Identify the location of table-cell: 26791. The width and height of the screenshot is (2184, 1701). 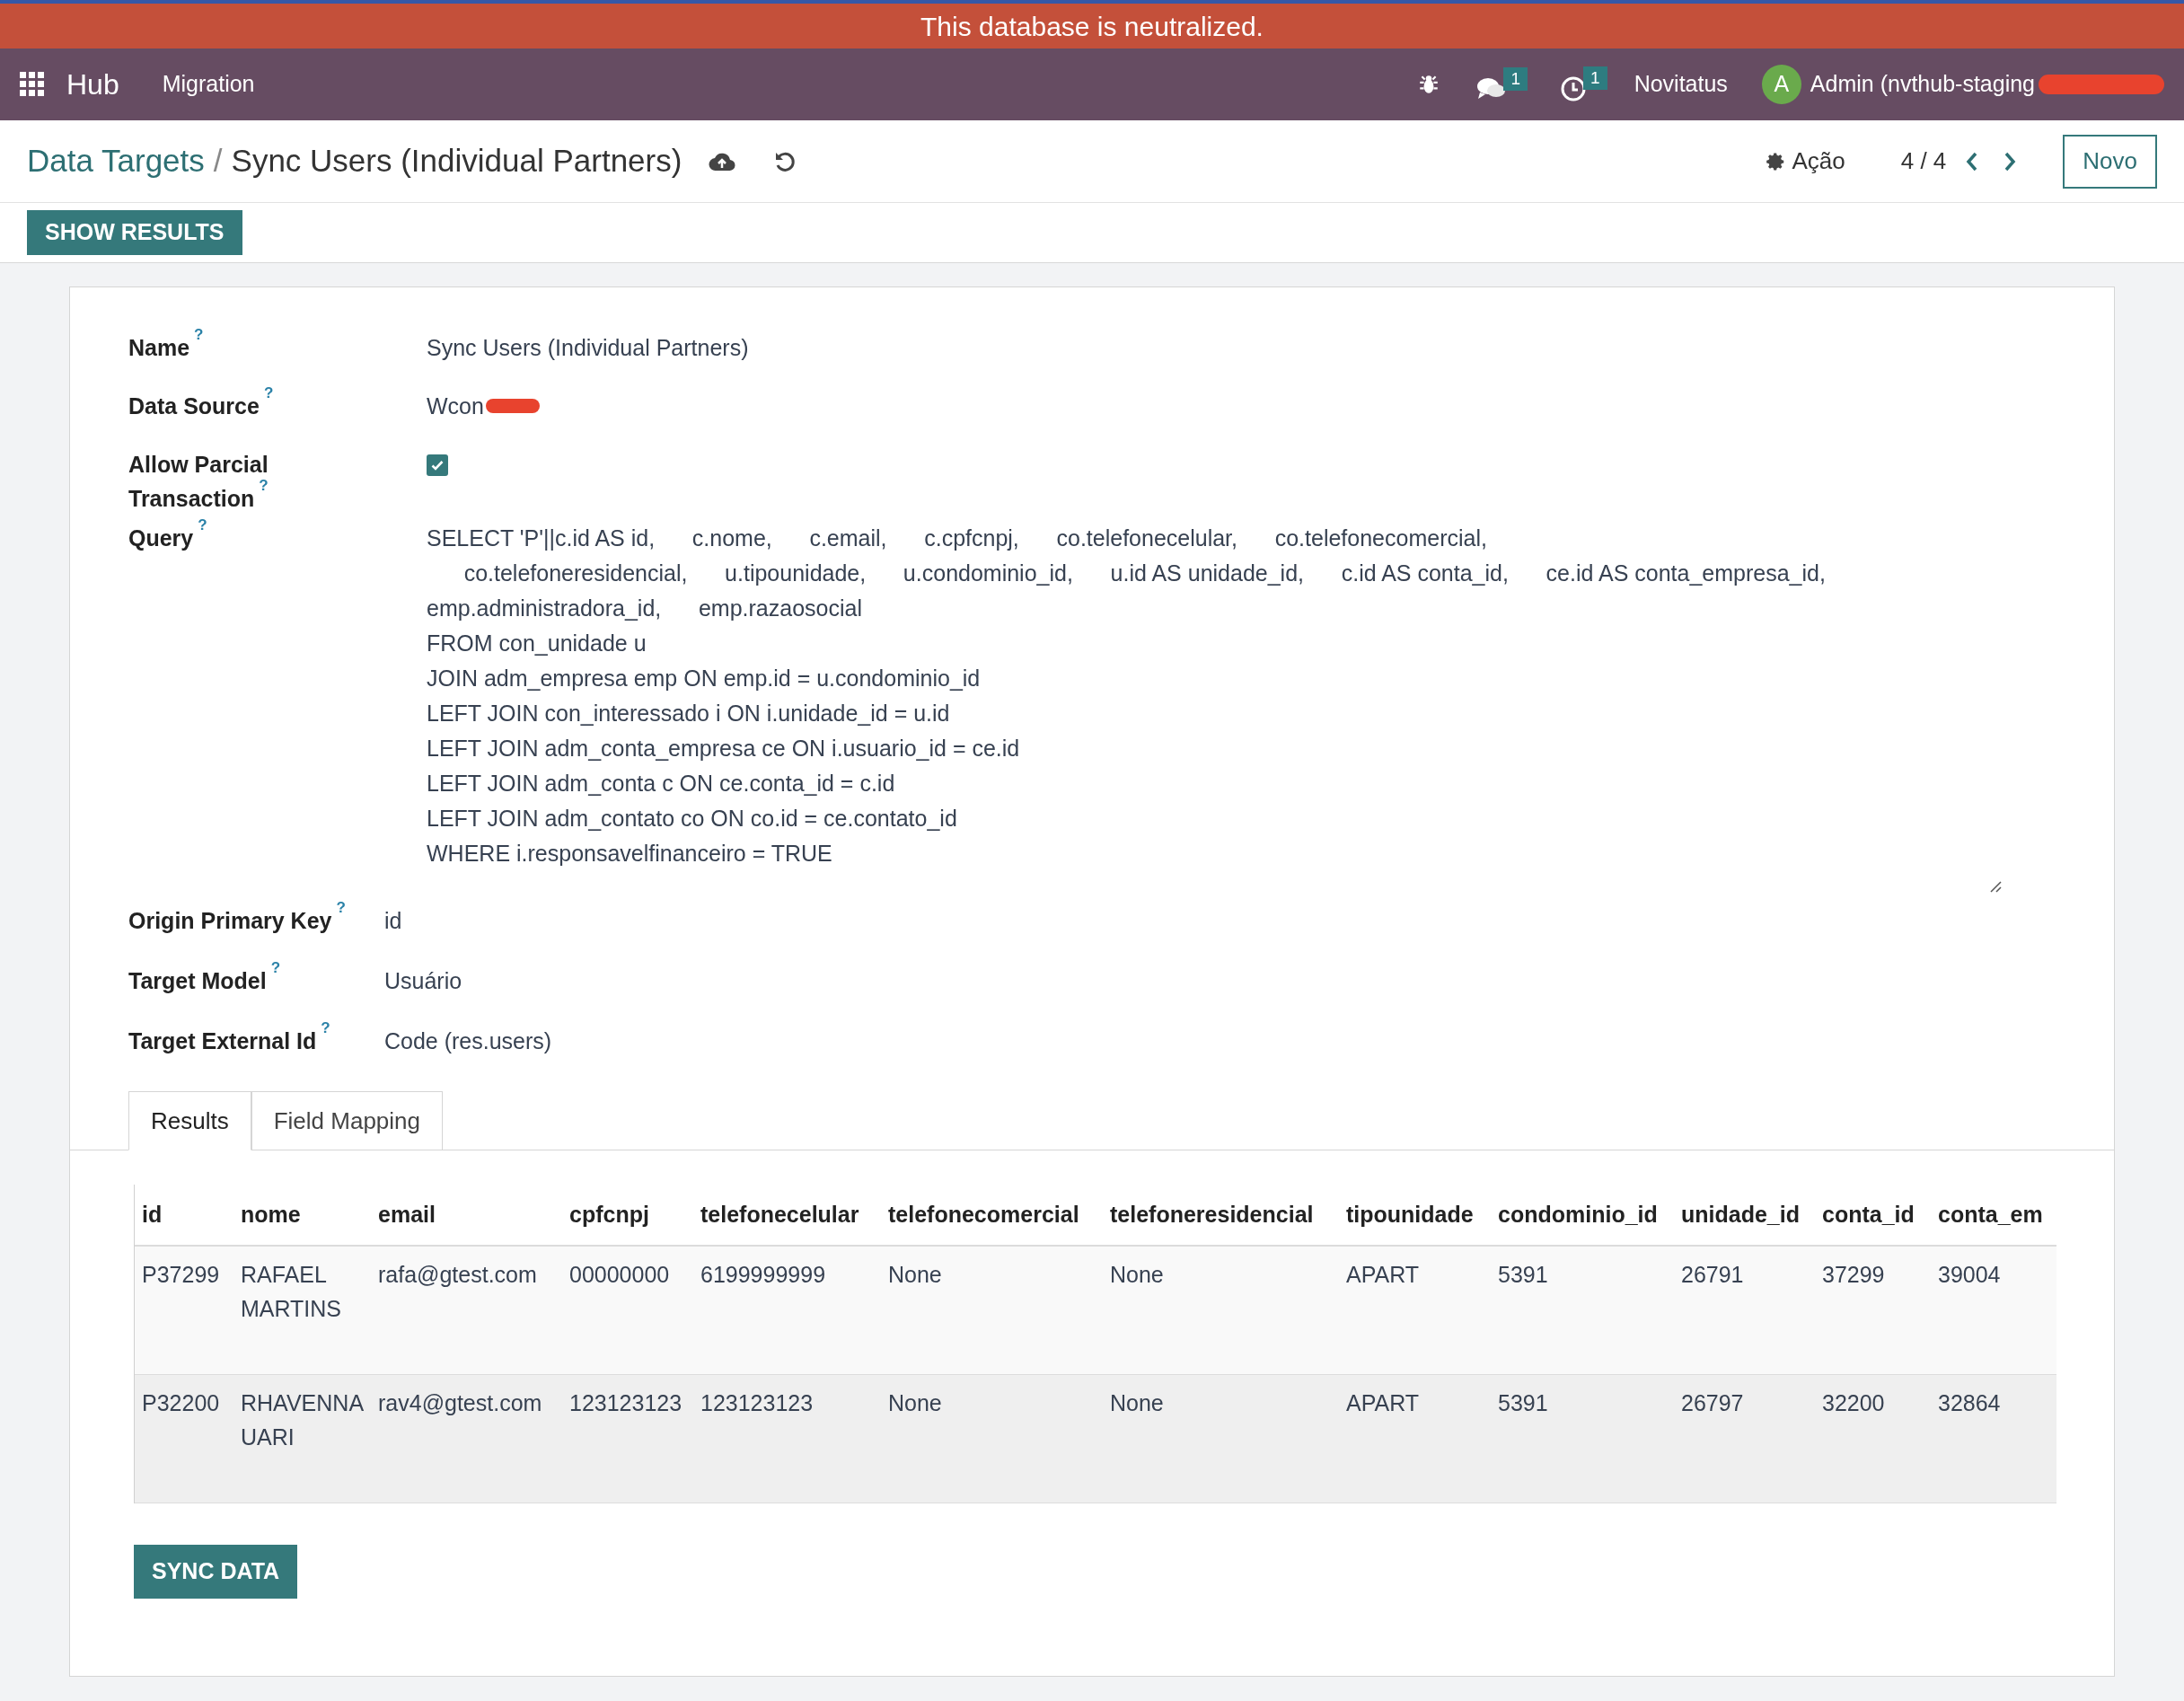
(1744, 1310).